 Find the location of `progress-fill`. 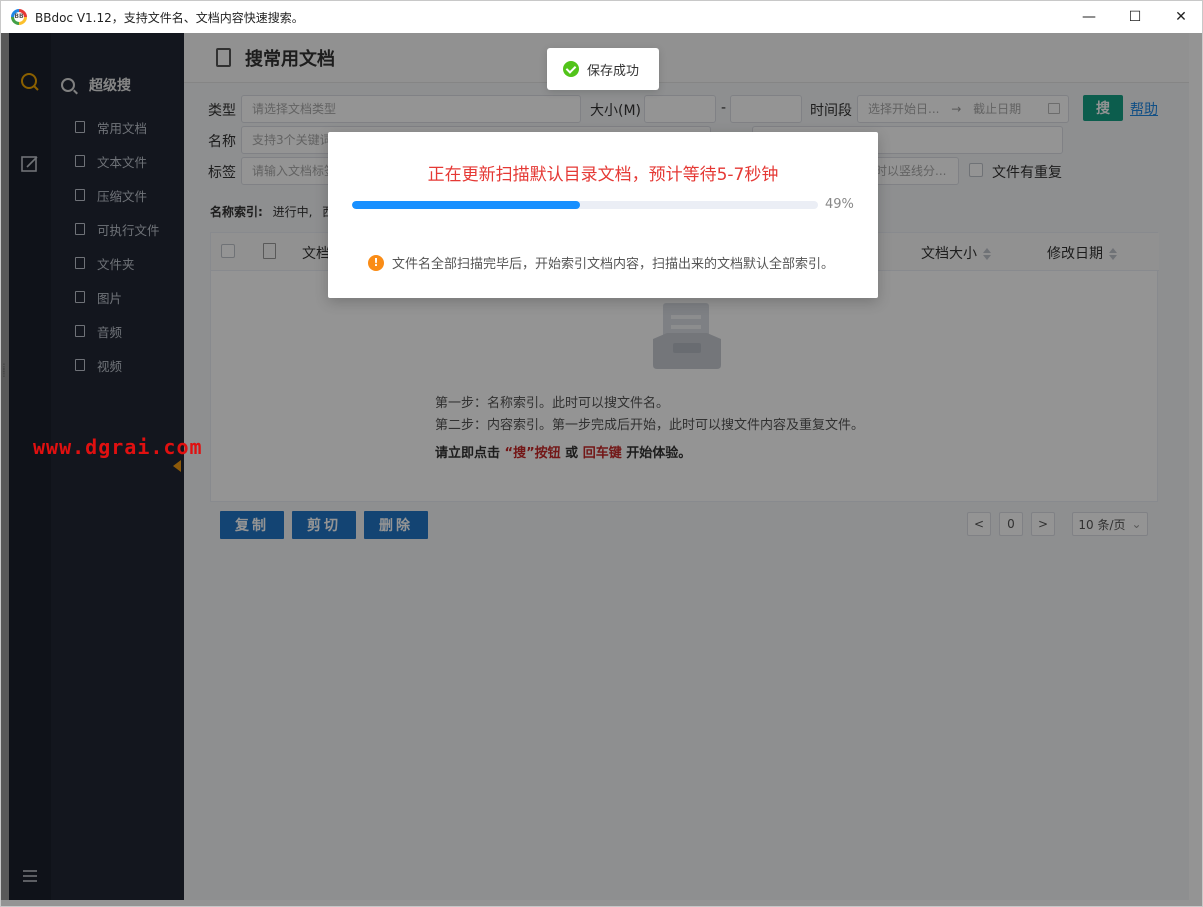

progress-fill is located at coordinates (466, 205).